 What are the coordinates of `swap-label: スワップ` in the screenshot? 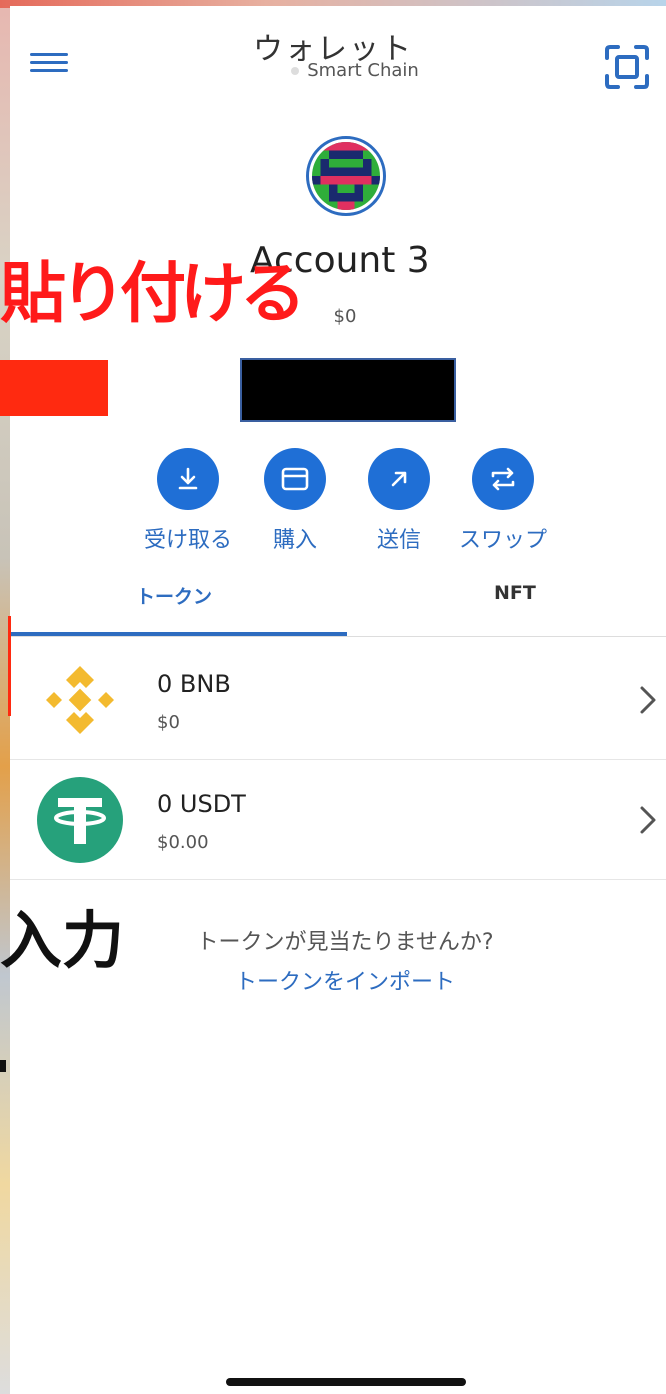 It's located at (502, 540).